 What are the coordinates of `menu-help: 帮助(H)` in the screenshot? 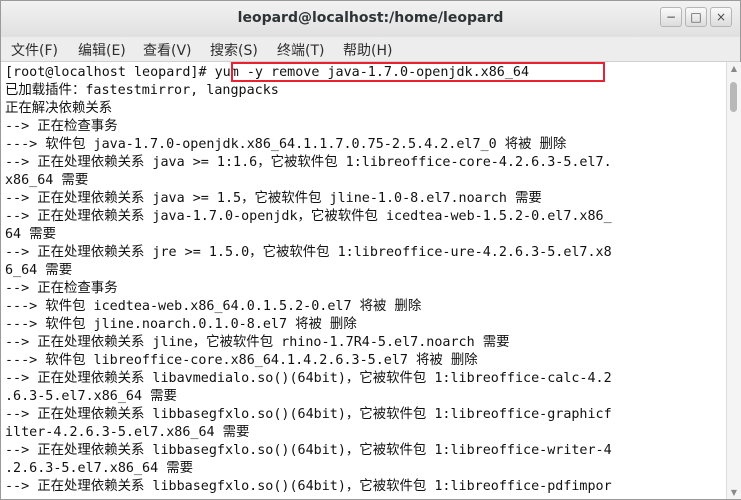 It's located at (367, 50).